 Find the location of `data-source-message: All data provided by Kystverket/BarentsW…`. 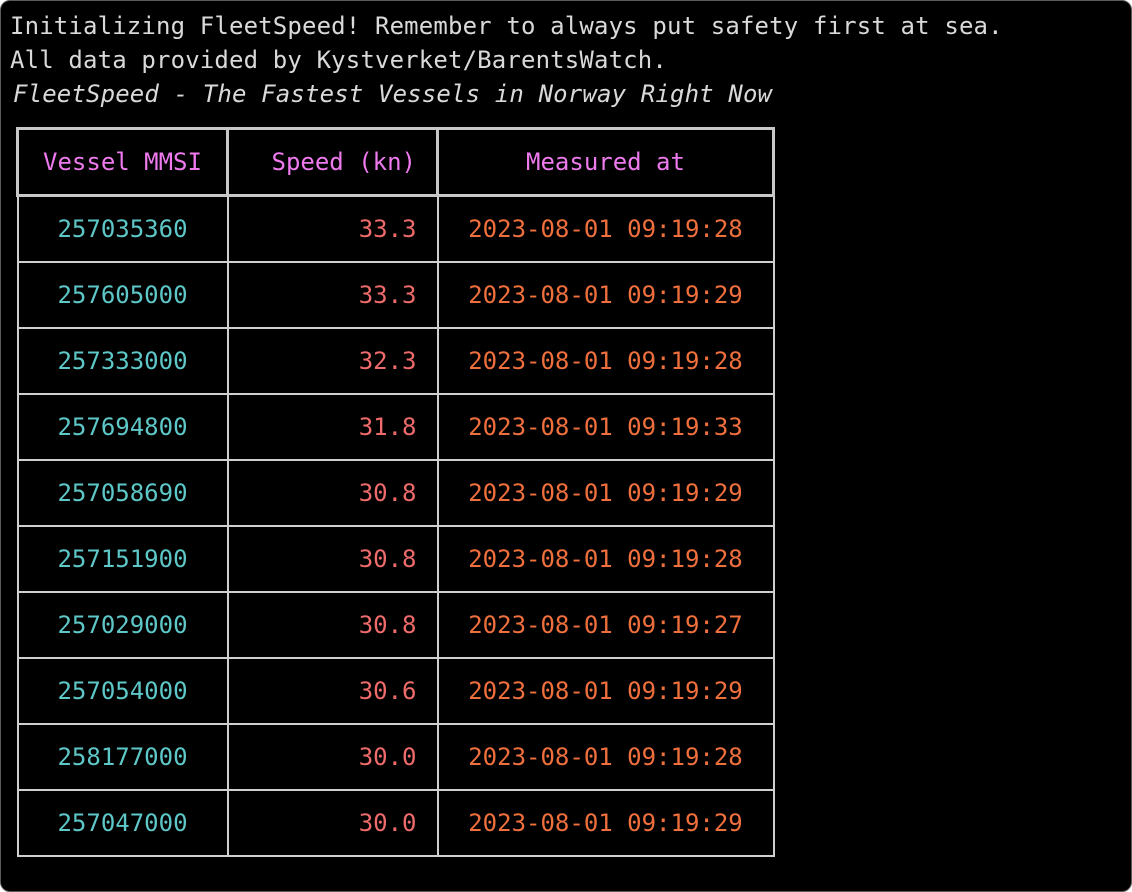

data-source-message: All data provided by Kystverket/BarentsW… is located at coordinates (338, 60).